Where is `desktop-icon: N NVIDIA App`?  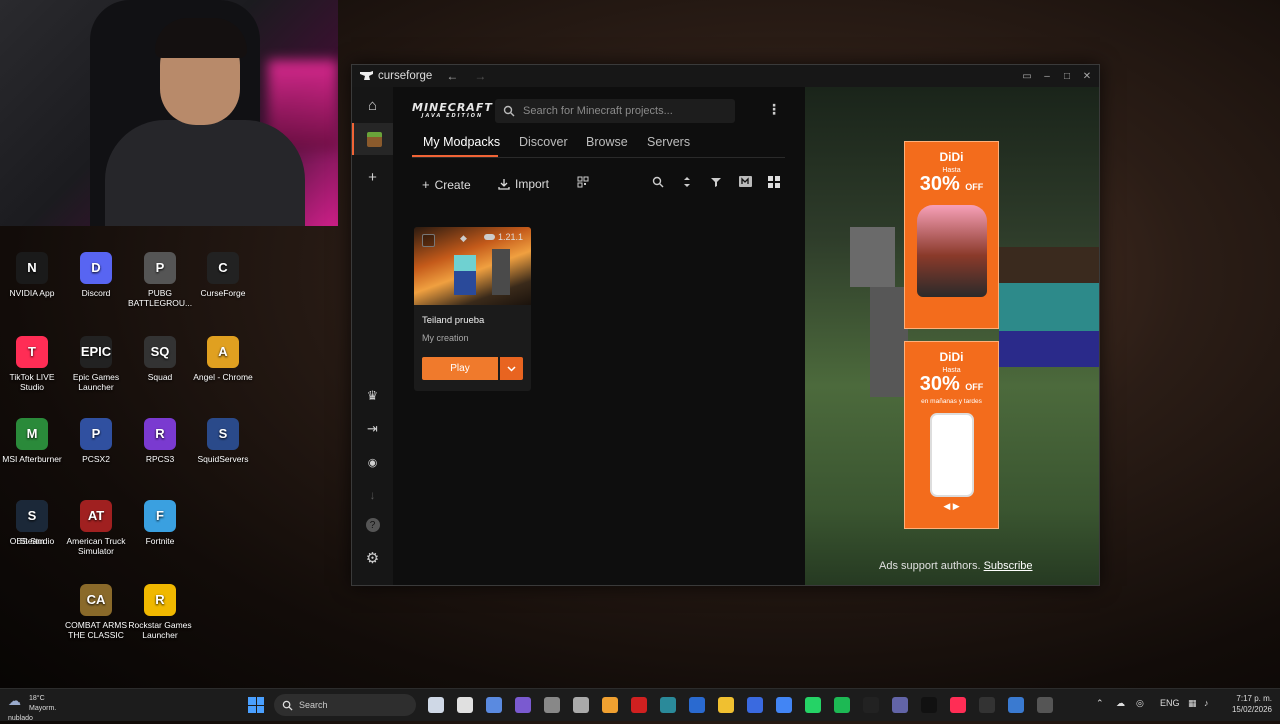 desktop-icon: N NVIDIA App is located at coordinates (32, 275).